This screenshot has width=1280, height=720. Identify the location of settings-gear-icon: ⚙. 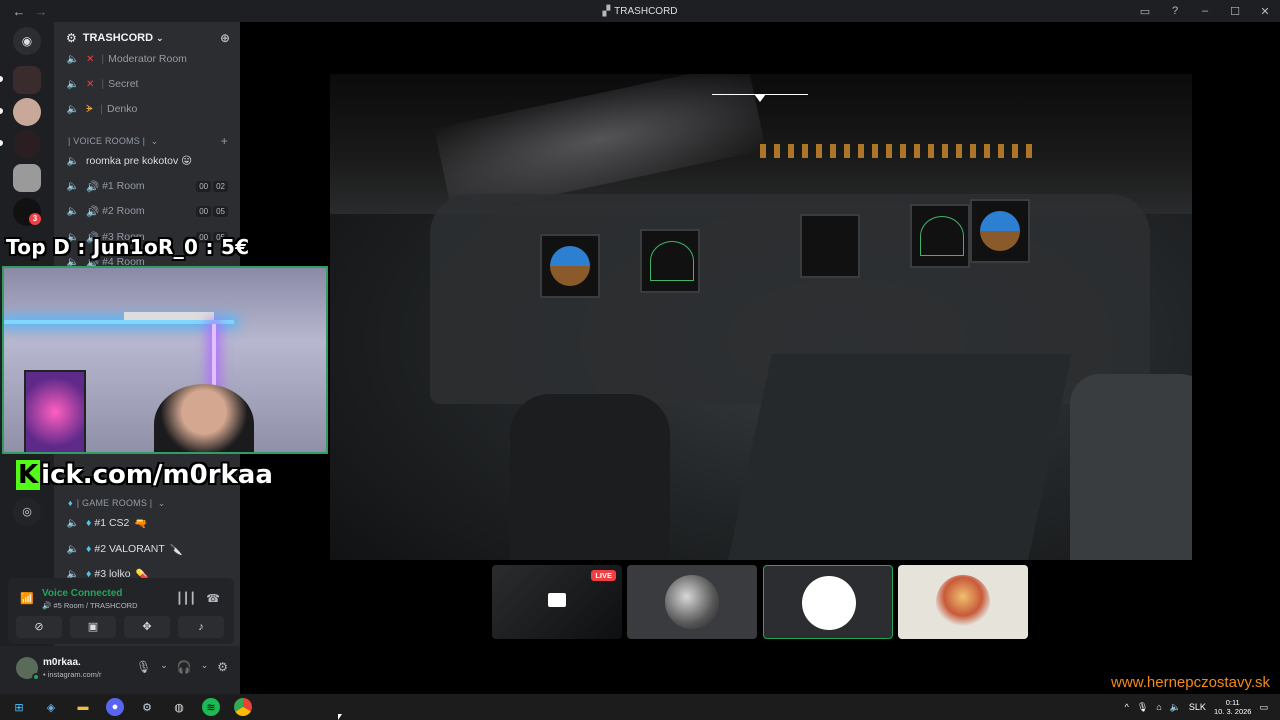
(222, 667).